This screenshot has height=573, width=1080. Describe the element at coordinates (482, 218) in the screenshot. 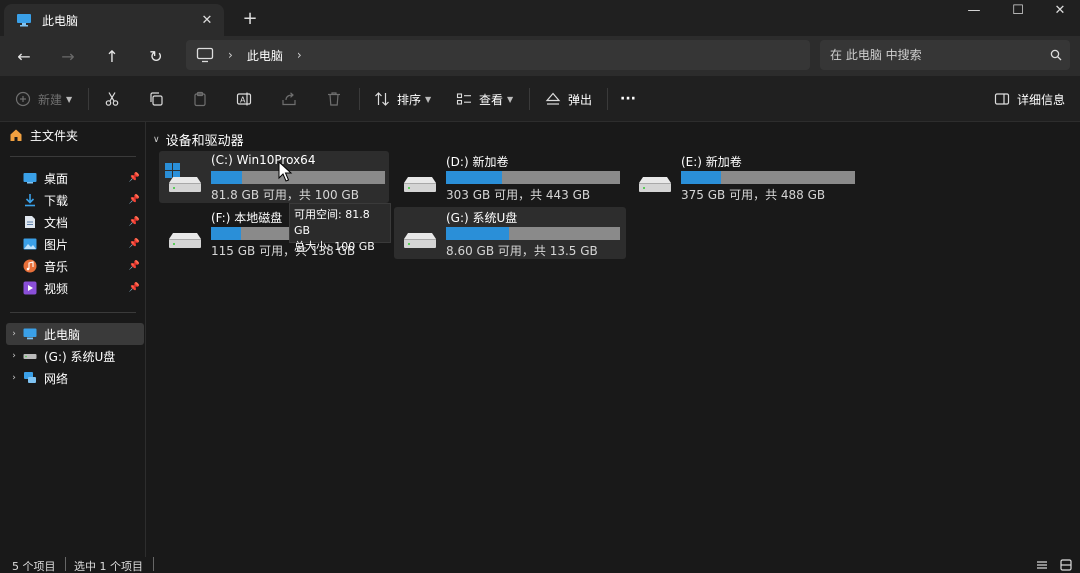

I see `drive-name: (G:) 系统U盘` at that location.